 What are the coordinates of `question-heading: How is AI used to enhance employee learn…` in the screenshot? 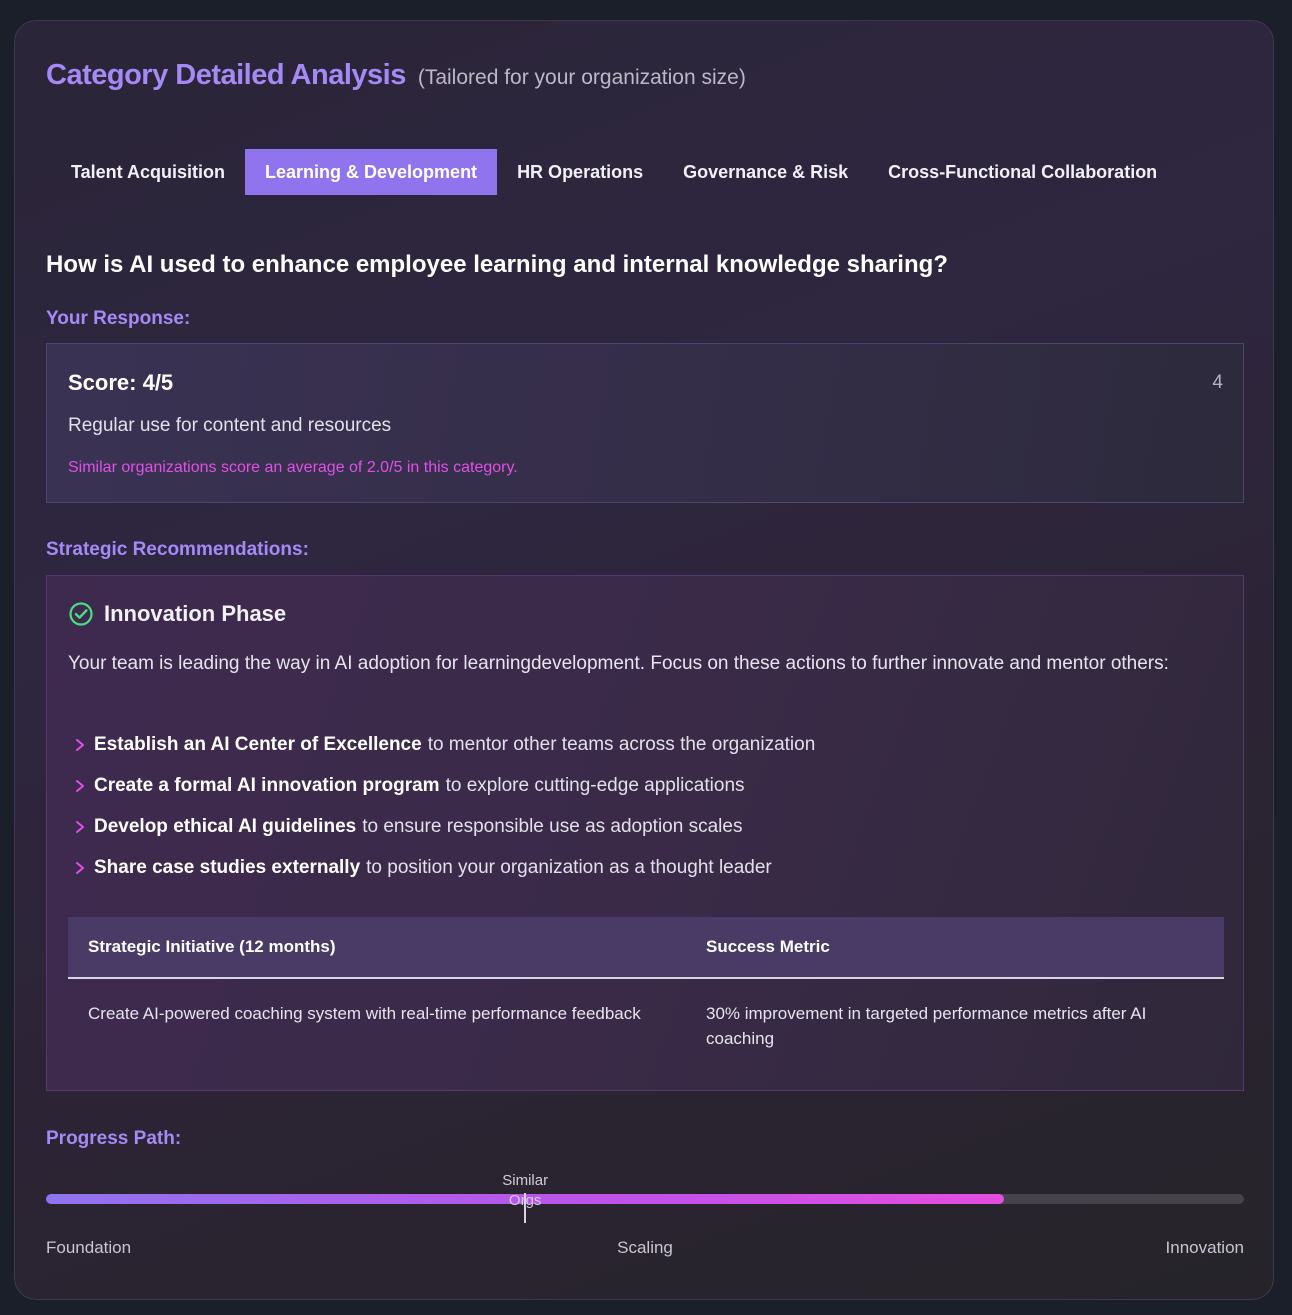 It's located at (497, 264).